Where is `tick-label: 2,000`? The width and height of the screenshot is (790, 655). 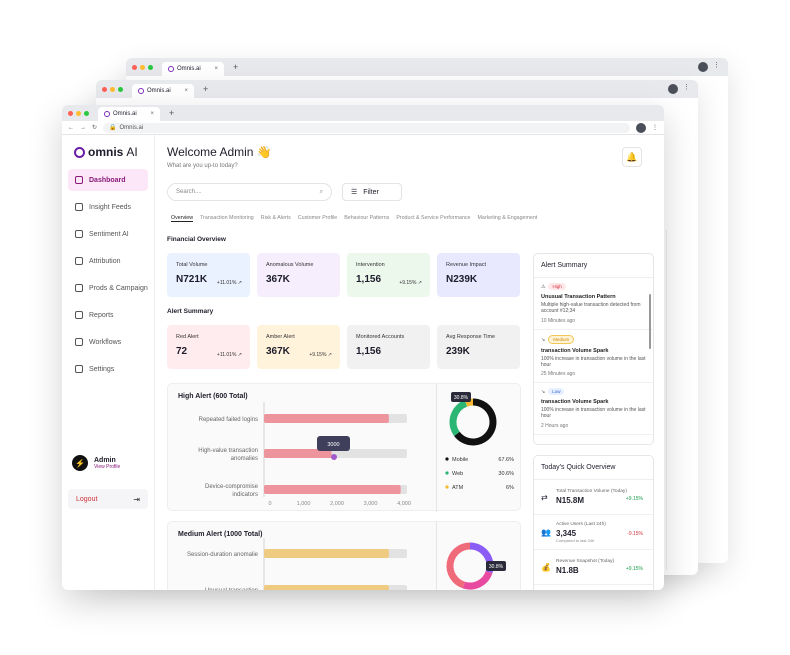
tick-label: 2,000 is located at coordinates (337, 504).